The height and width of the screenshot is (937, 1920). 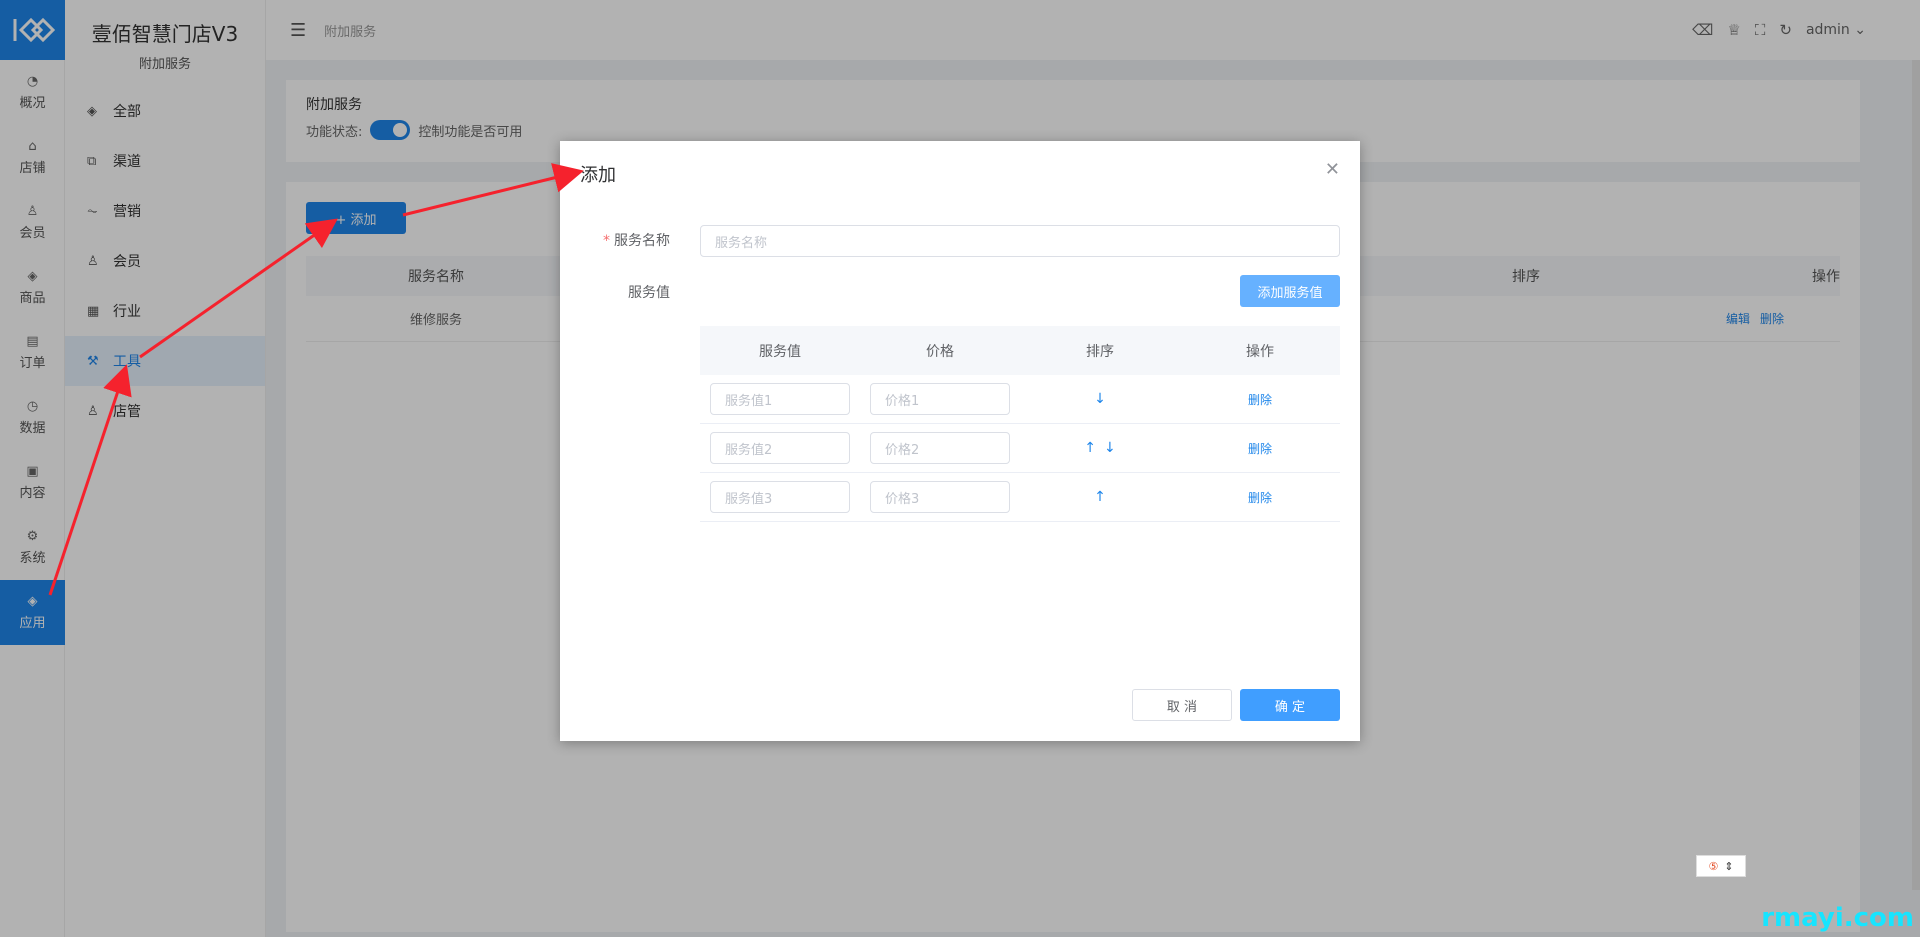 I want to click on service-name-input: 服务名称, so click(x=1020, y=241).